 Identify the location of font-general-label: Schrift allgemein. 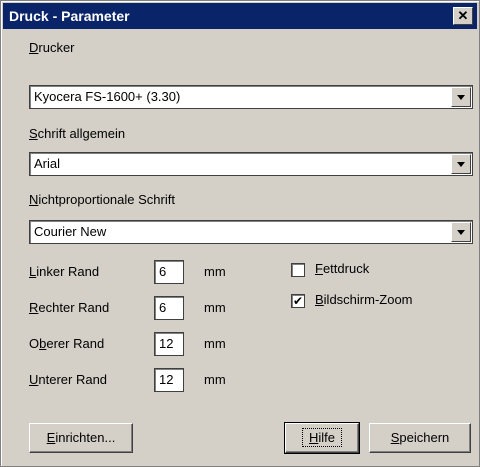
(77, 133).